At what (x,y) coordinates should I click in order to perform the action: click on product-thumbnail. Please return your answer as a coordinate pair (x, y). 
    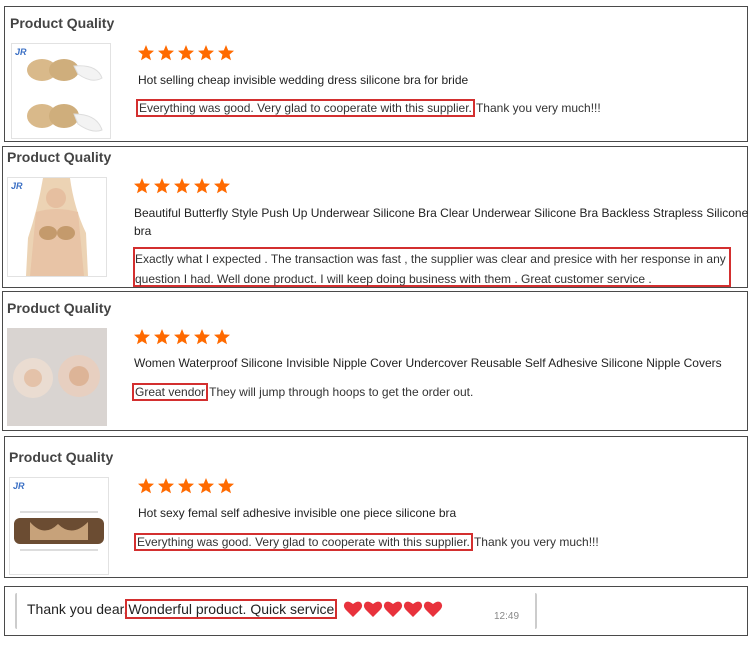
    Looking at the image, I should click on (57, 377).